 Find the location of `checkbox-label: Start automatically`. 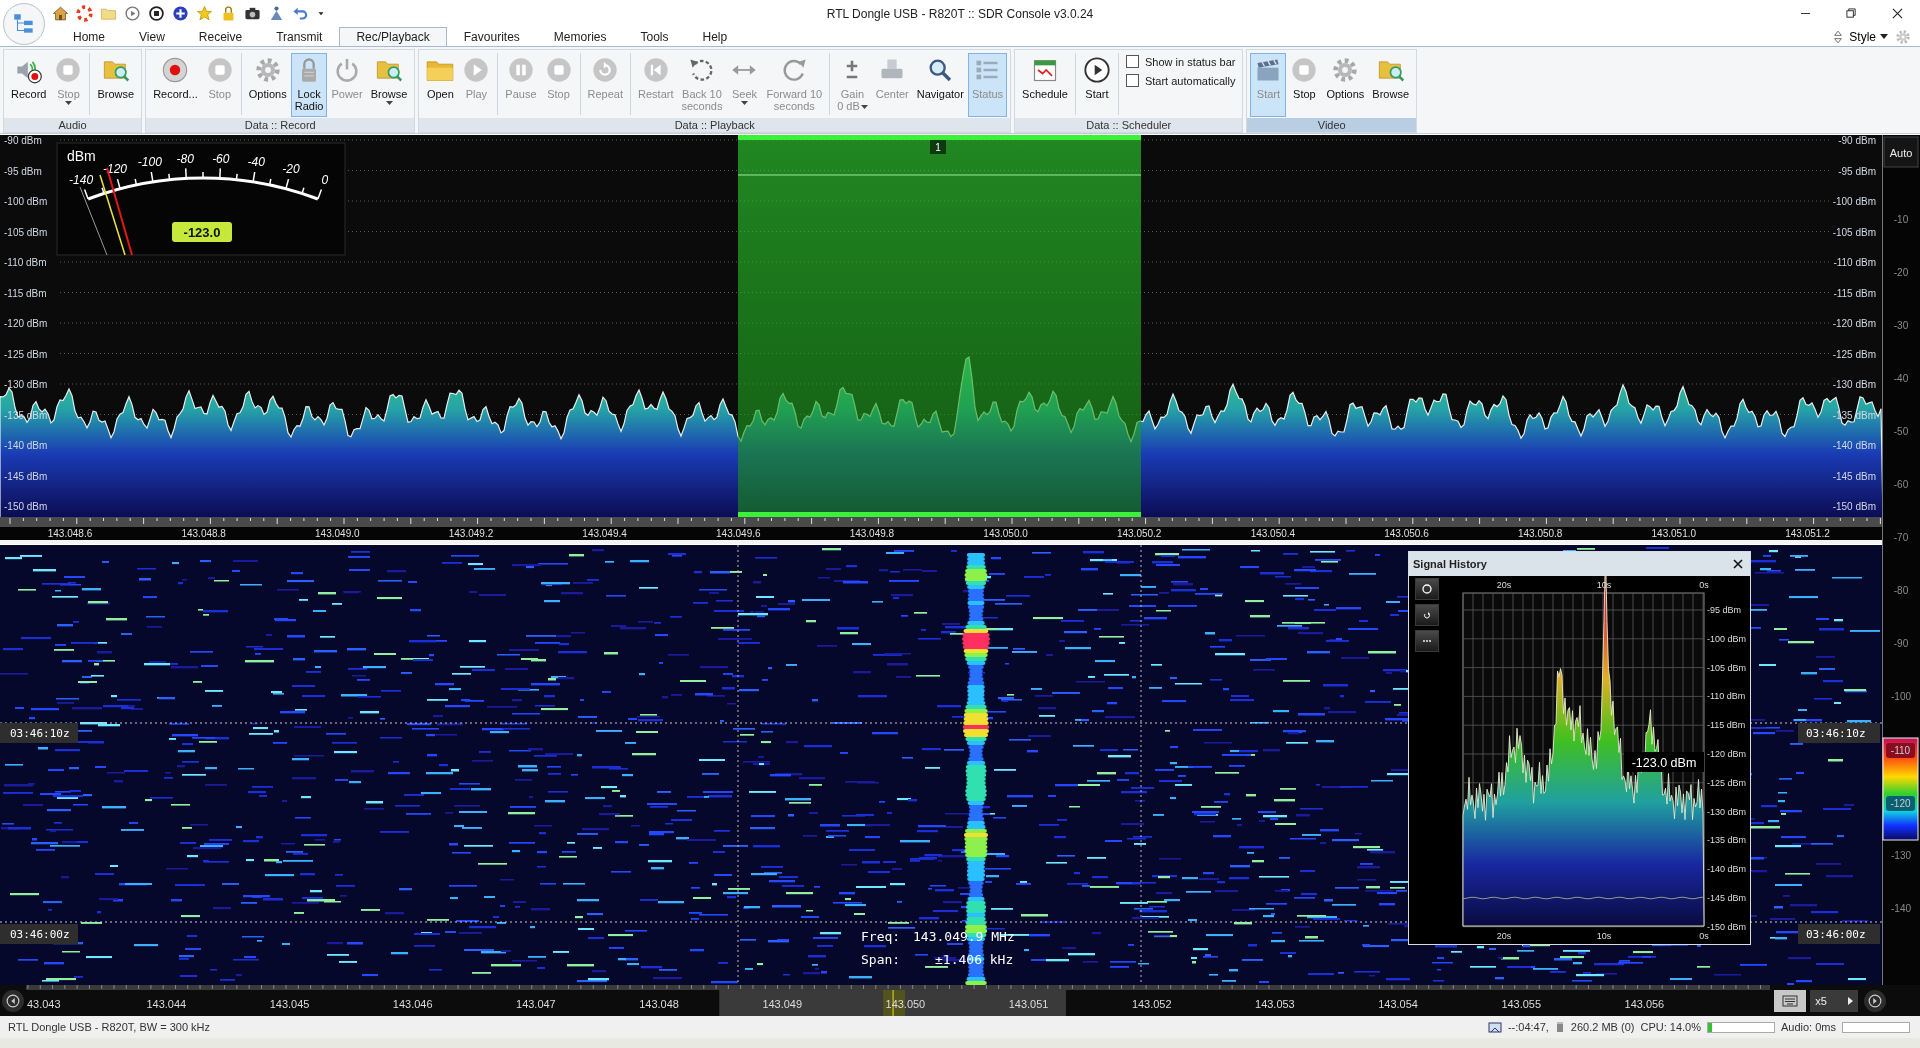

checkbox-label: Start automatically is located at coordinates (1190, 80).